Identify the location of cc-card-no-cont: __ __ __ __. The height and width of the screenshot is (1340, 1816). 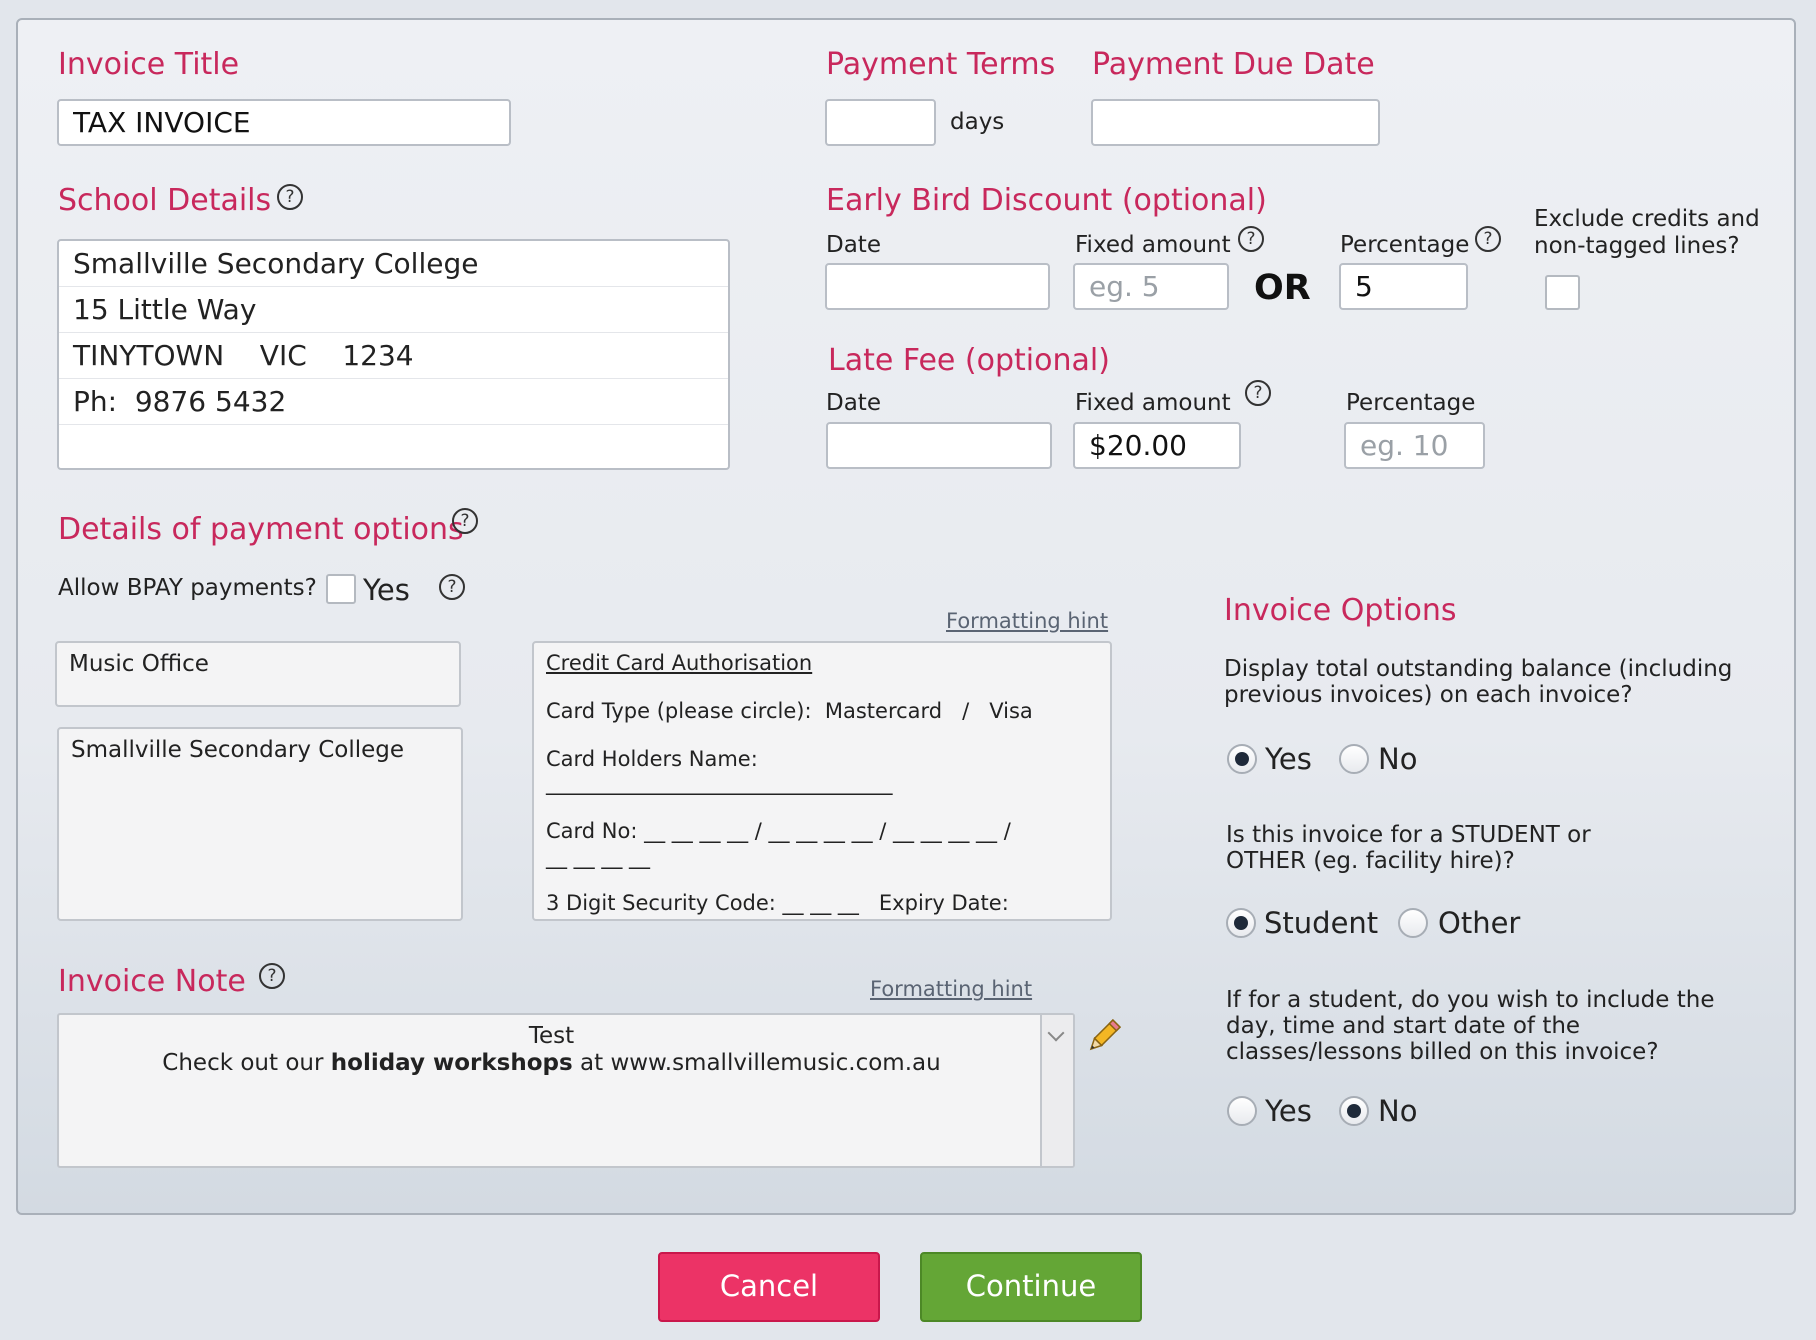
(598, 857).